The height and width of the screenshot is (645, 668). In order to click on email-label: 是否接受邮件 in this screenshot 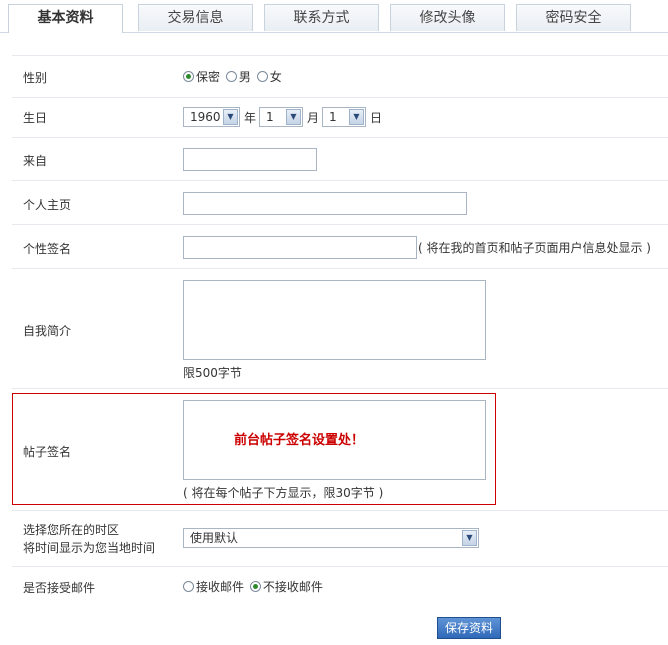, I will do `click(59, 588)`.